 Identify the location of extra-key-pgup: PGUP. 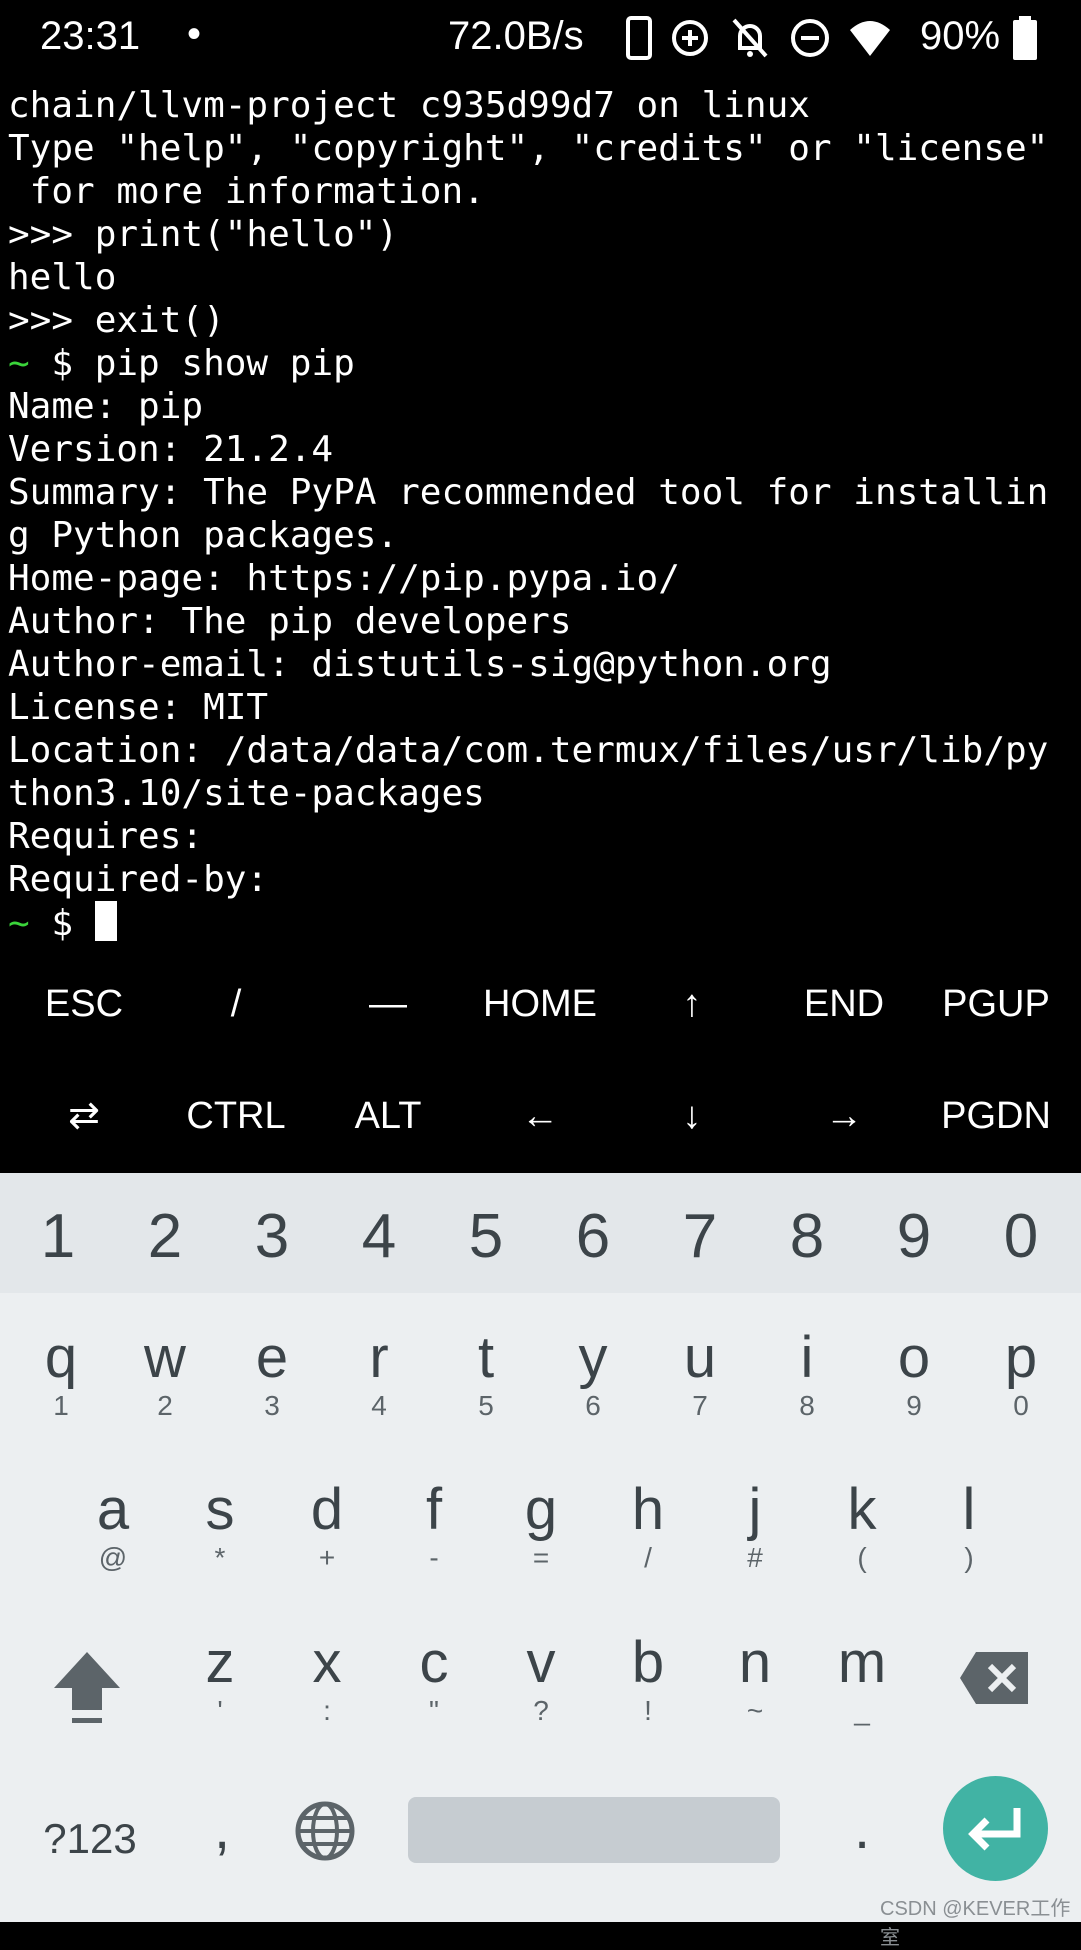
(996, 1004).